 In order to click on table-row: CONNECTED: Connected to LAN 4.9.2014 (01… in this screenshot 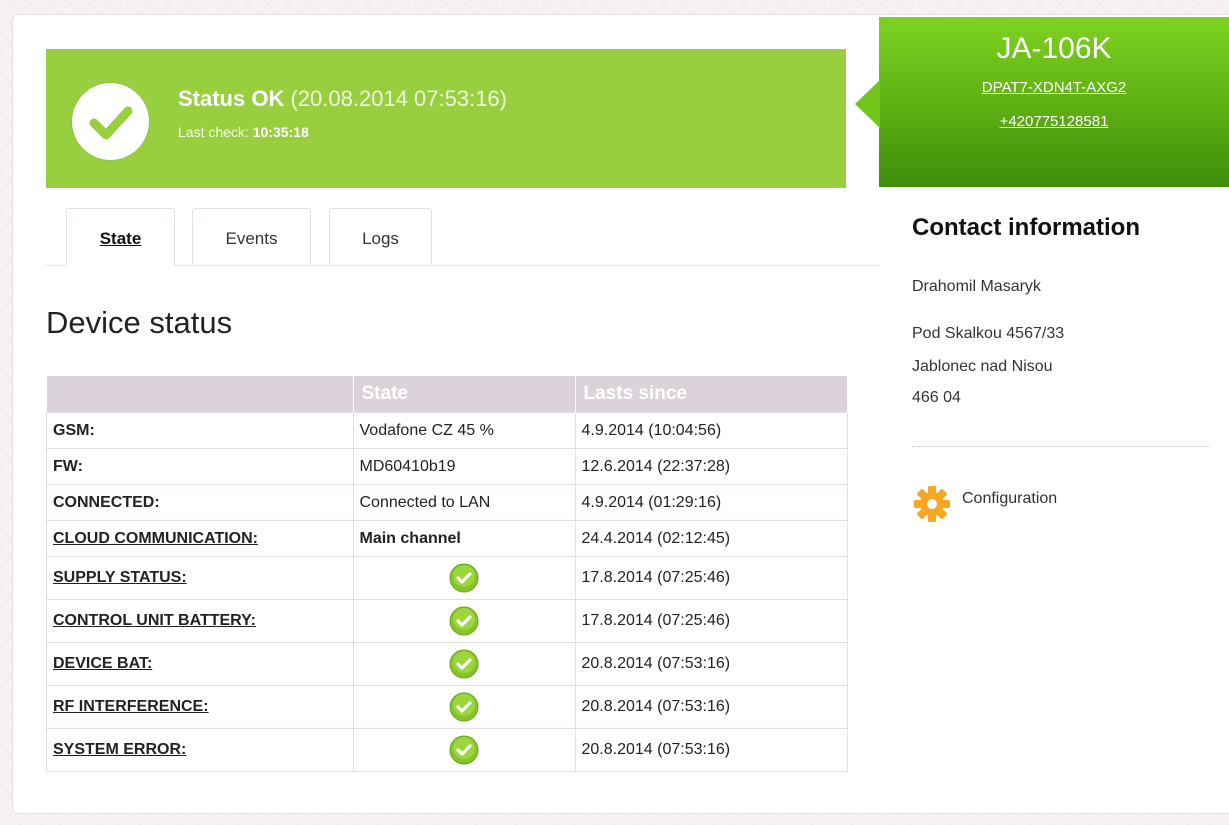, I will do `click(447, 502)`.